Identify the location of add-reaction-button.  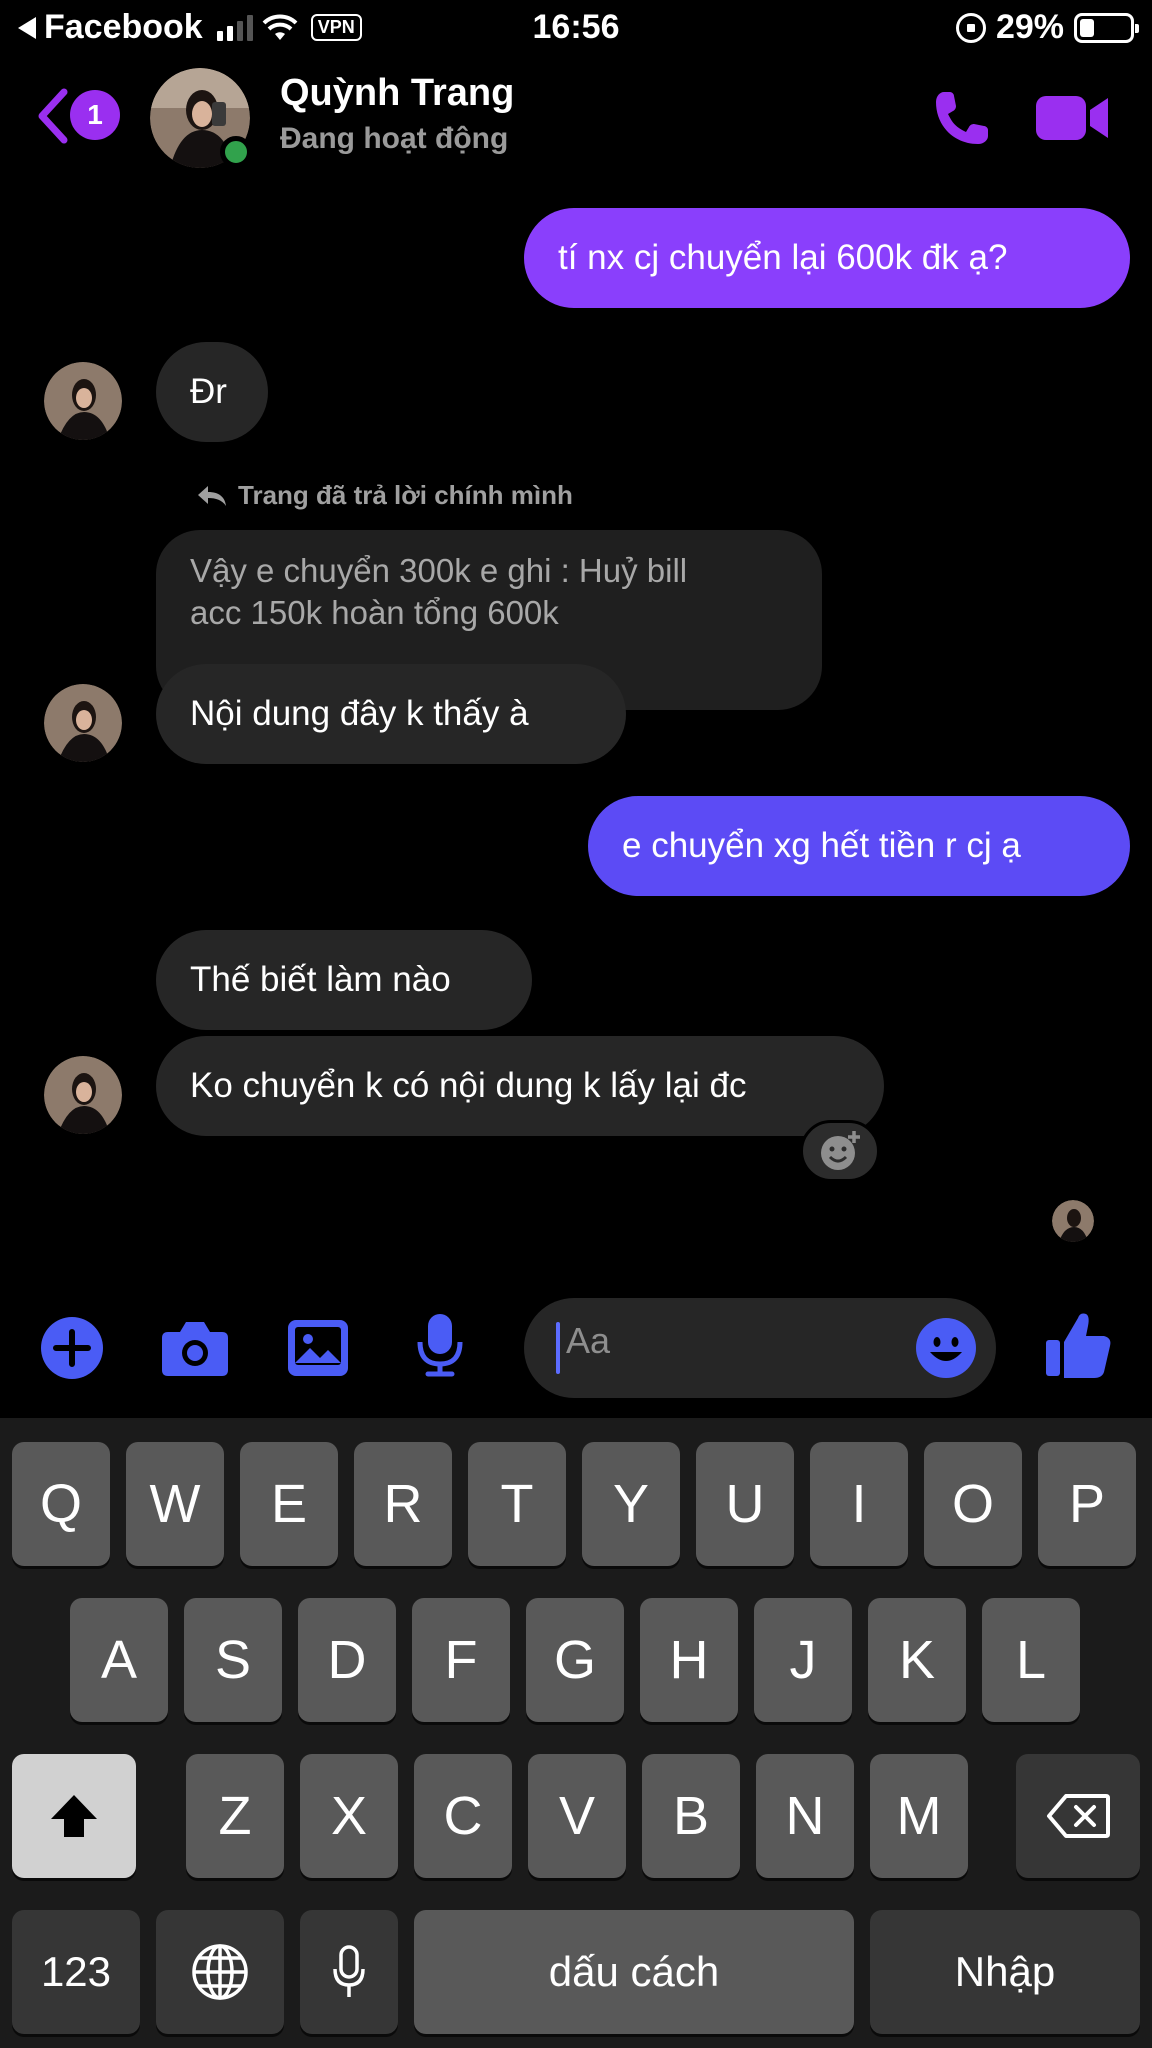
(840, 1151).